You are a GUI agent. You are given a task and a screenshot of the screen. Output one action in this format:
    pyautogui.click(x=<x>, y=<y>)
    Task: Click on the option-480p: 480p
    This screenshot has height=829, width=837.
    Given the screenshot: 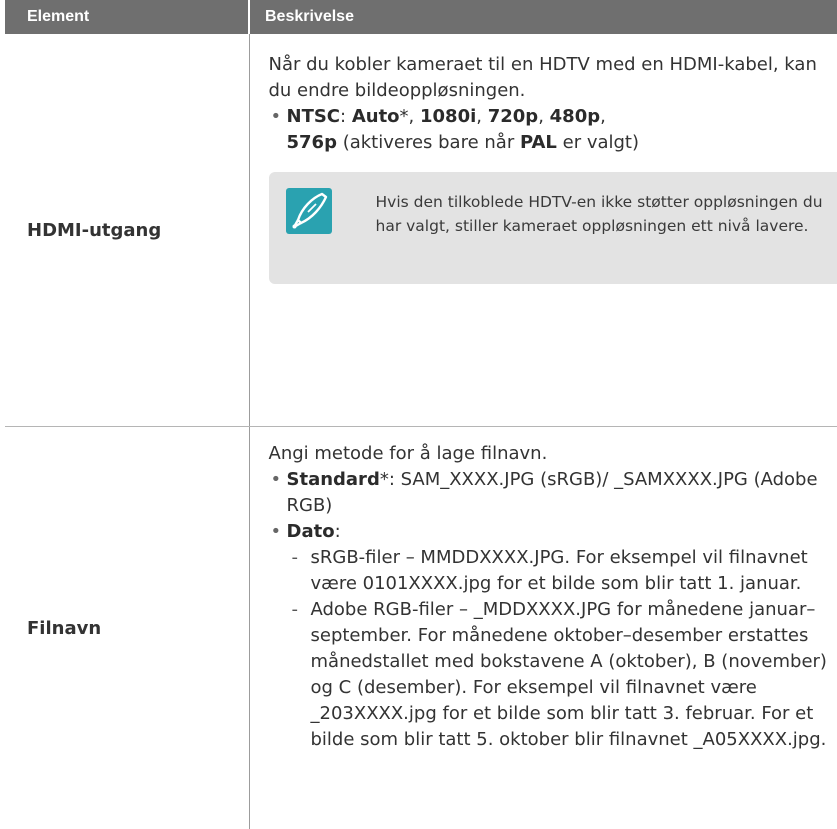 What is the action you would take?
    pyautogui.click(x=575, y=116)
    